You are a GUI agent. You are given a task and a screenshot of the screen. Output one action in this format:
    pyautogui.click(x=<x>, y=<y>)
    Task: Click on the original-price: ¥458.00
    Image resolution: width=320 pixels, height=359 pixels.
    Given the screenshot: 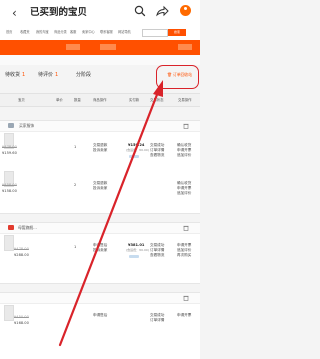 What is the action you would take?
    pyautogui.click(x=9, y=185)
    